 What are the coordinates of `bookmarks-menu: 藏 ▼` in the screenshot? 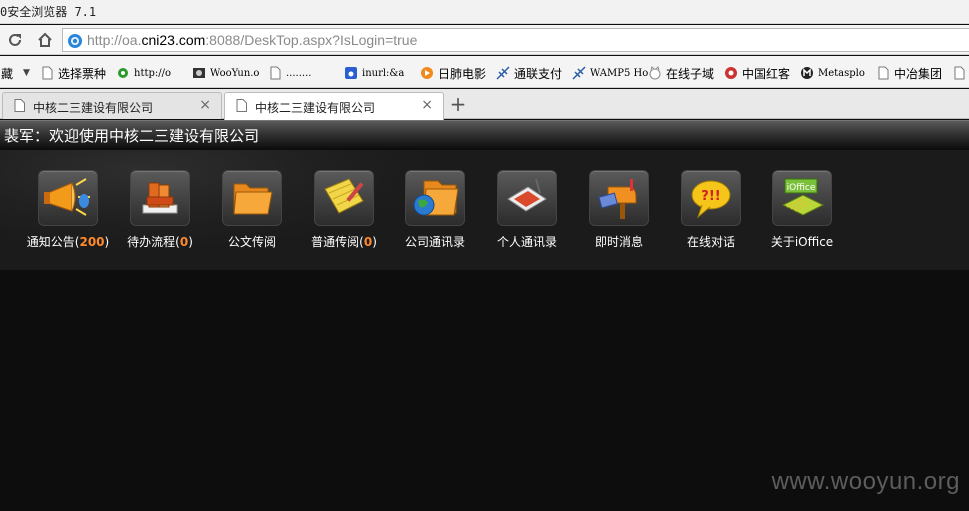 It's located at (15, 73).